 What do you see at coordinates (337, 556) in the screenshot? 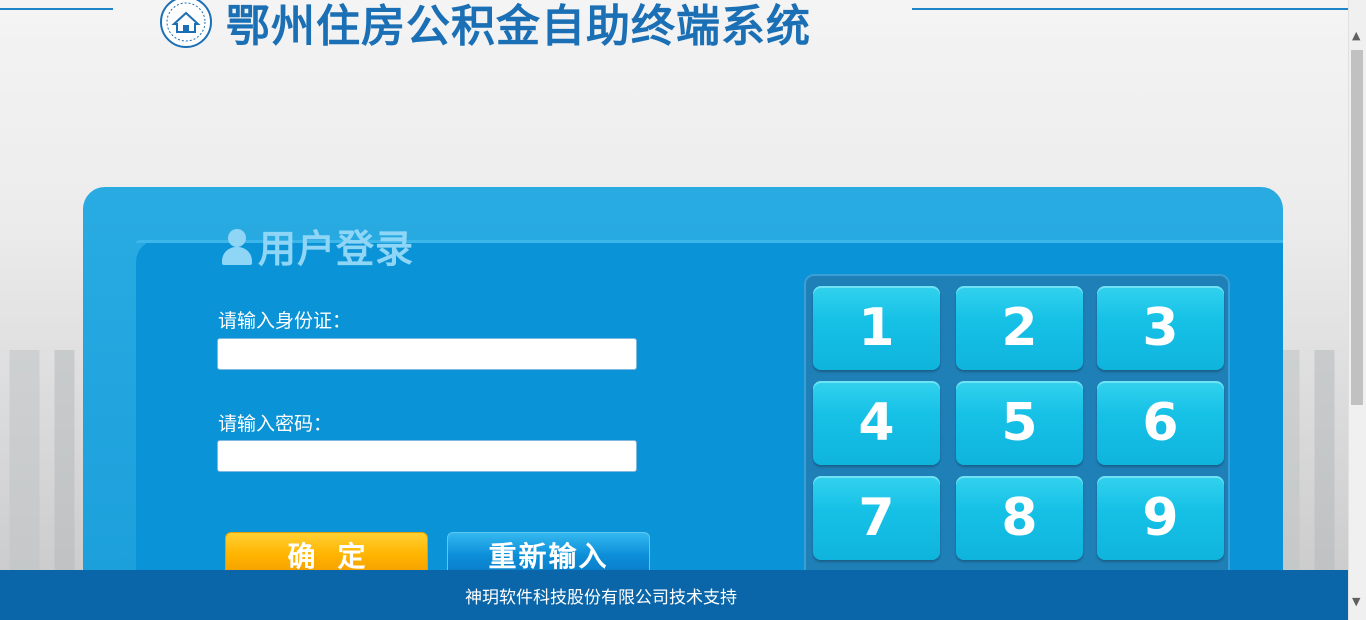
I see `confirm-button-label: 确定` at bounding box center [337, 556].